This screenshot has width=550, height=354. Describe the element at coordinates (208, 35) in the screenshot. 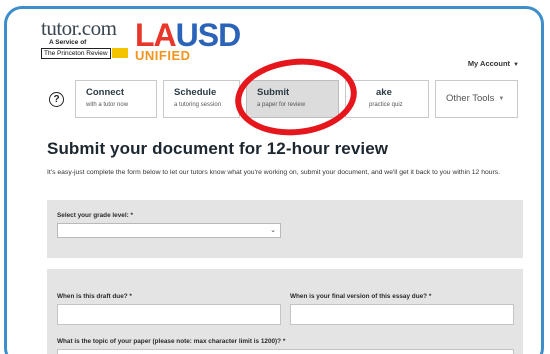

I see `lausd-logo-letter: S` at that location.